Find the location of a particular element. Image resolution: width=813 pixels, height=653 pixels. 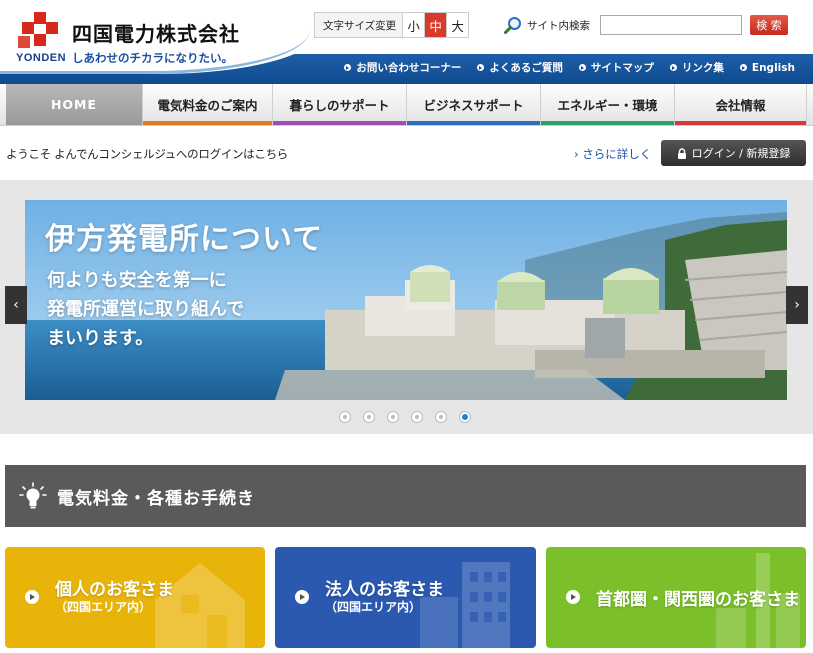

card-individual-customers: 個人のお客さま （四国エリア内） is located at coordinates (135, 597).